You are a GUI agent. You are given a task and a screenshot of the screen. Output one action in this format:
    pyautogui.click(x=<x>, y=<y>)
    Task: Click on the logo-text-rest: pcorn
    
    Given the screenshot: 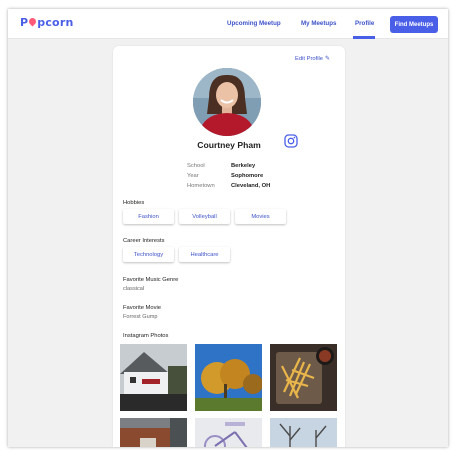 What is the action you would take?
    pyautogui.click(x=55, y=22)
    